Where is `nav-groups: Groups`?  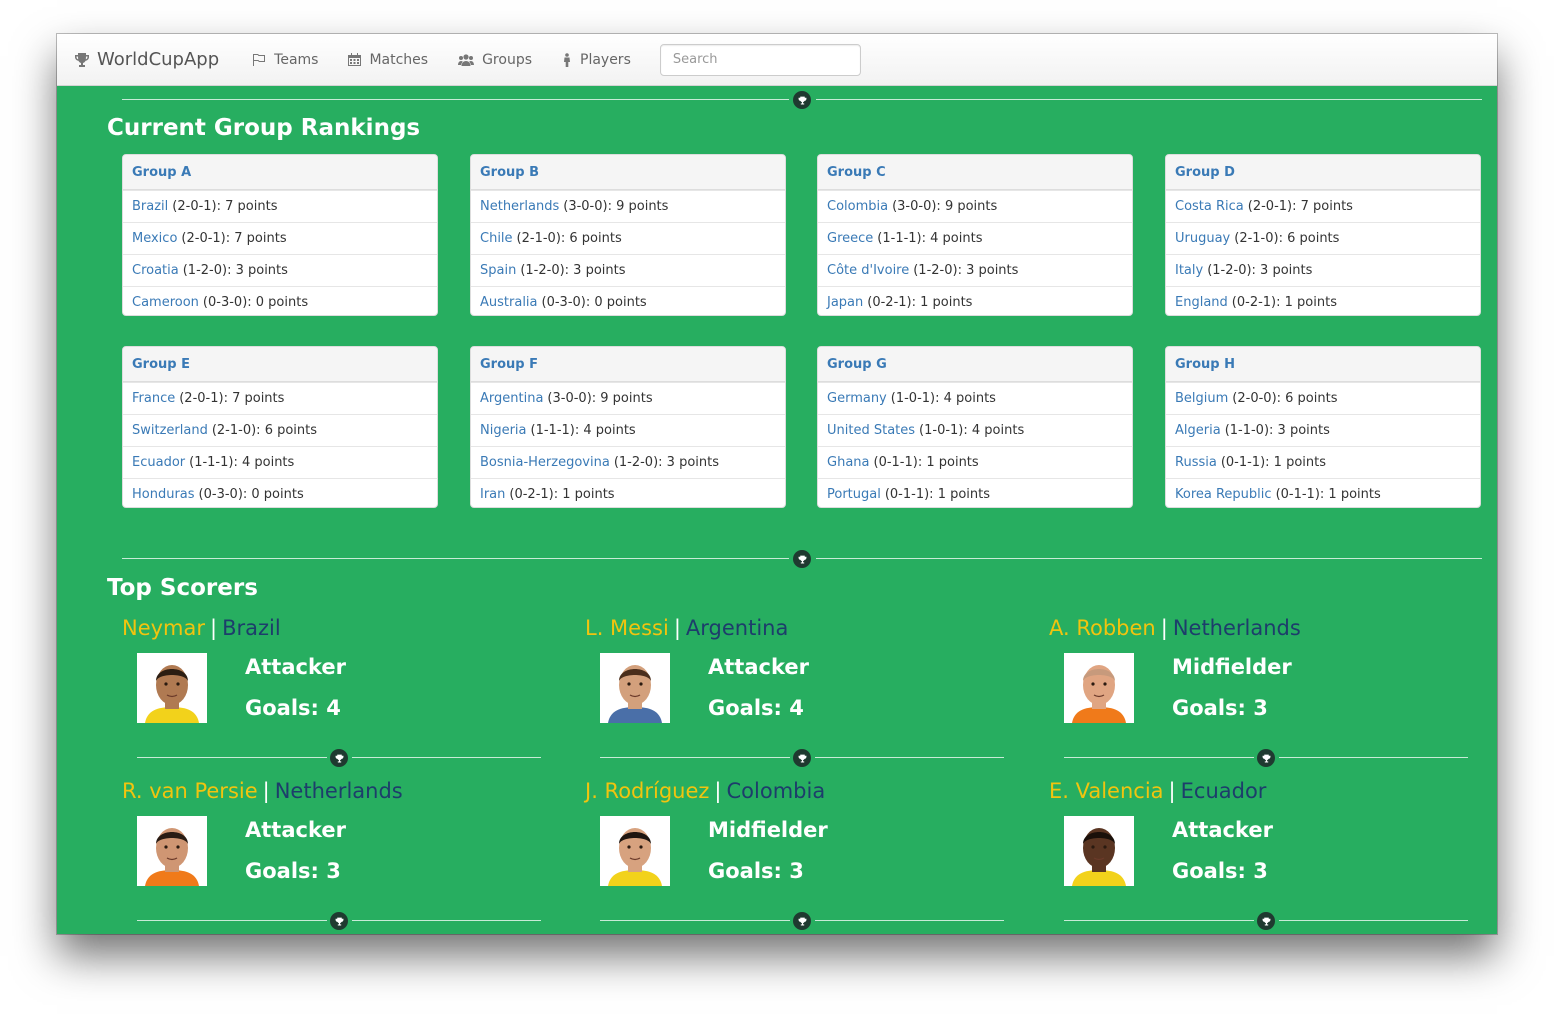 nav-groups: Groups is located at coordinates (495, 59).